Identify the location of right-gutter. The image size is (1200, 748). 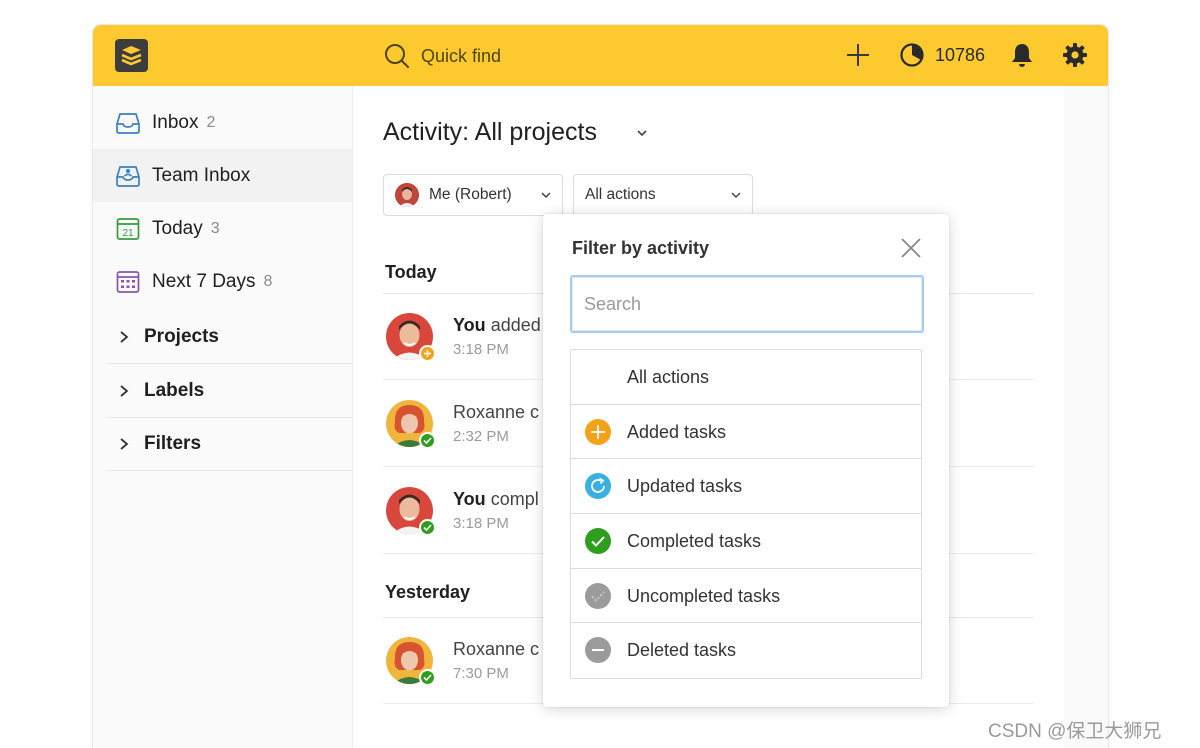
(1086, 417).